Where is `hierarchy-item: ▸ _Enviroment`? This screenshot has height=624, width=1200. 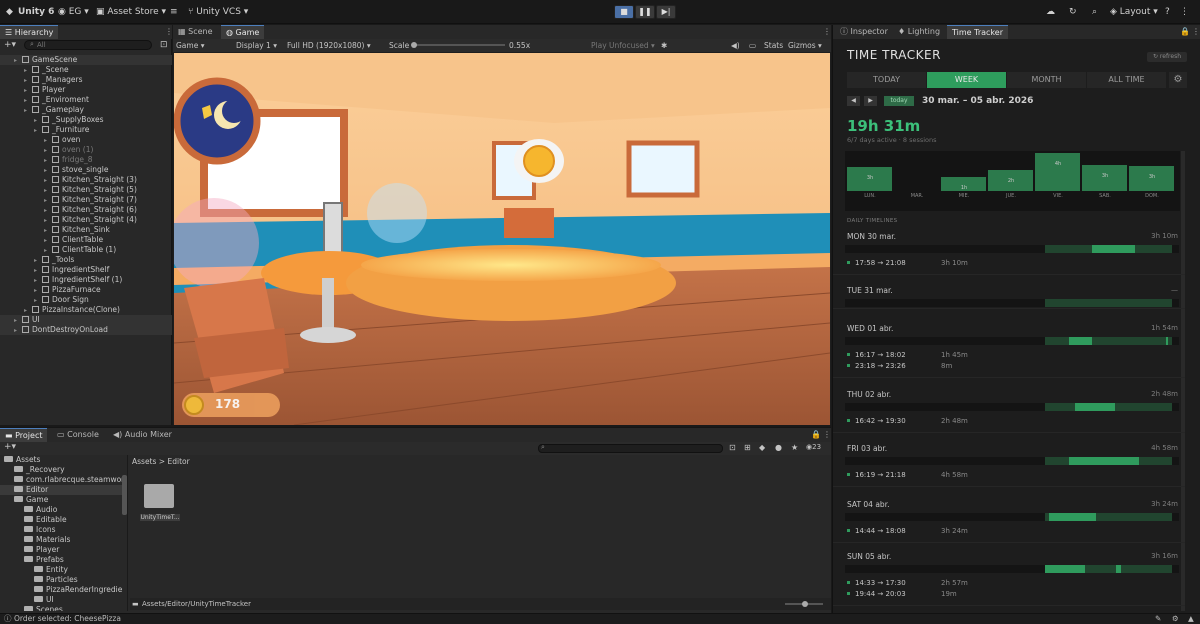 hierarchy-item: ▸ _Enviroment is located at coordinates (44, 100).